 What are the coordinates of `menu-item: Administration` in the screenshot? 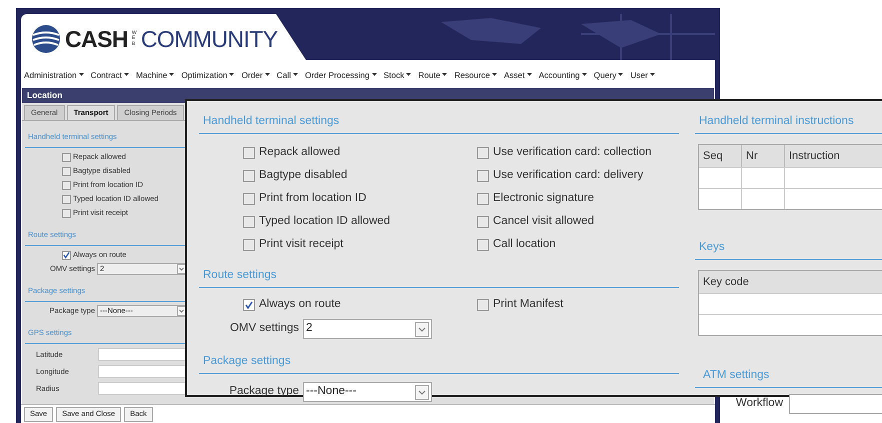 It's located at (54, 74).